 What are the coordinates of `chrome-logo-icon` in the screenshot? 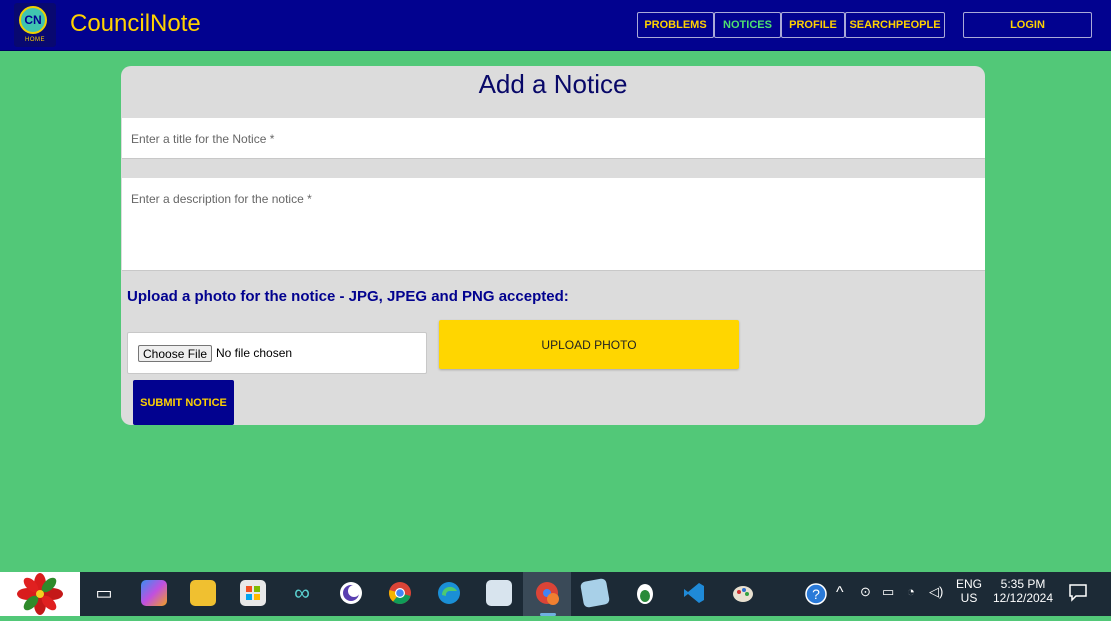 It's located at (400, 593).